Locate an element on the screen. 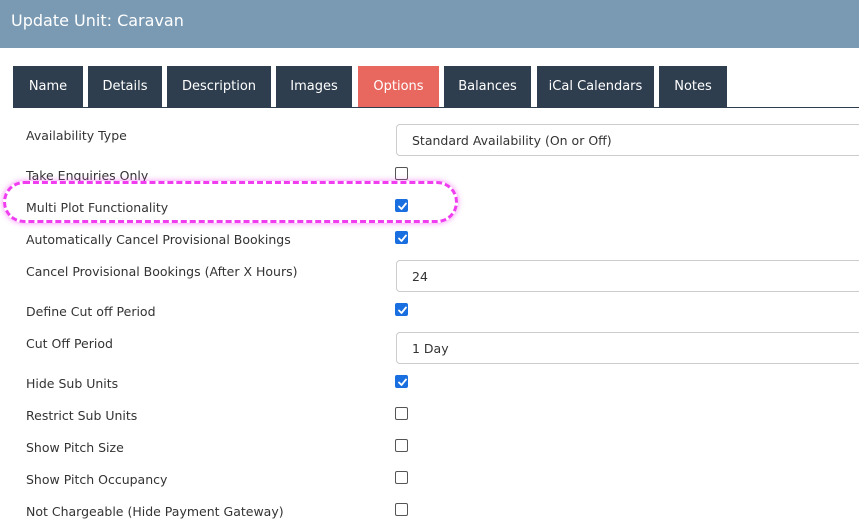 This screenshot has width=859, height=519. tab-images: Images is located at coordinates (314, 86).